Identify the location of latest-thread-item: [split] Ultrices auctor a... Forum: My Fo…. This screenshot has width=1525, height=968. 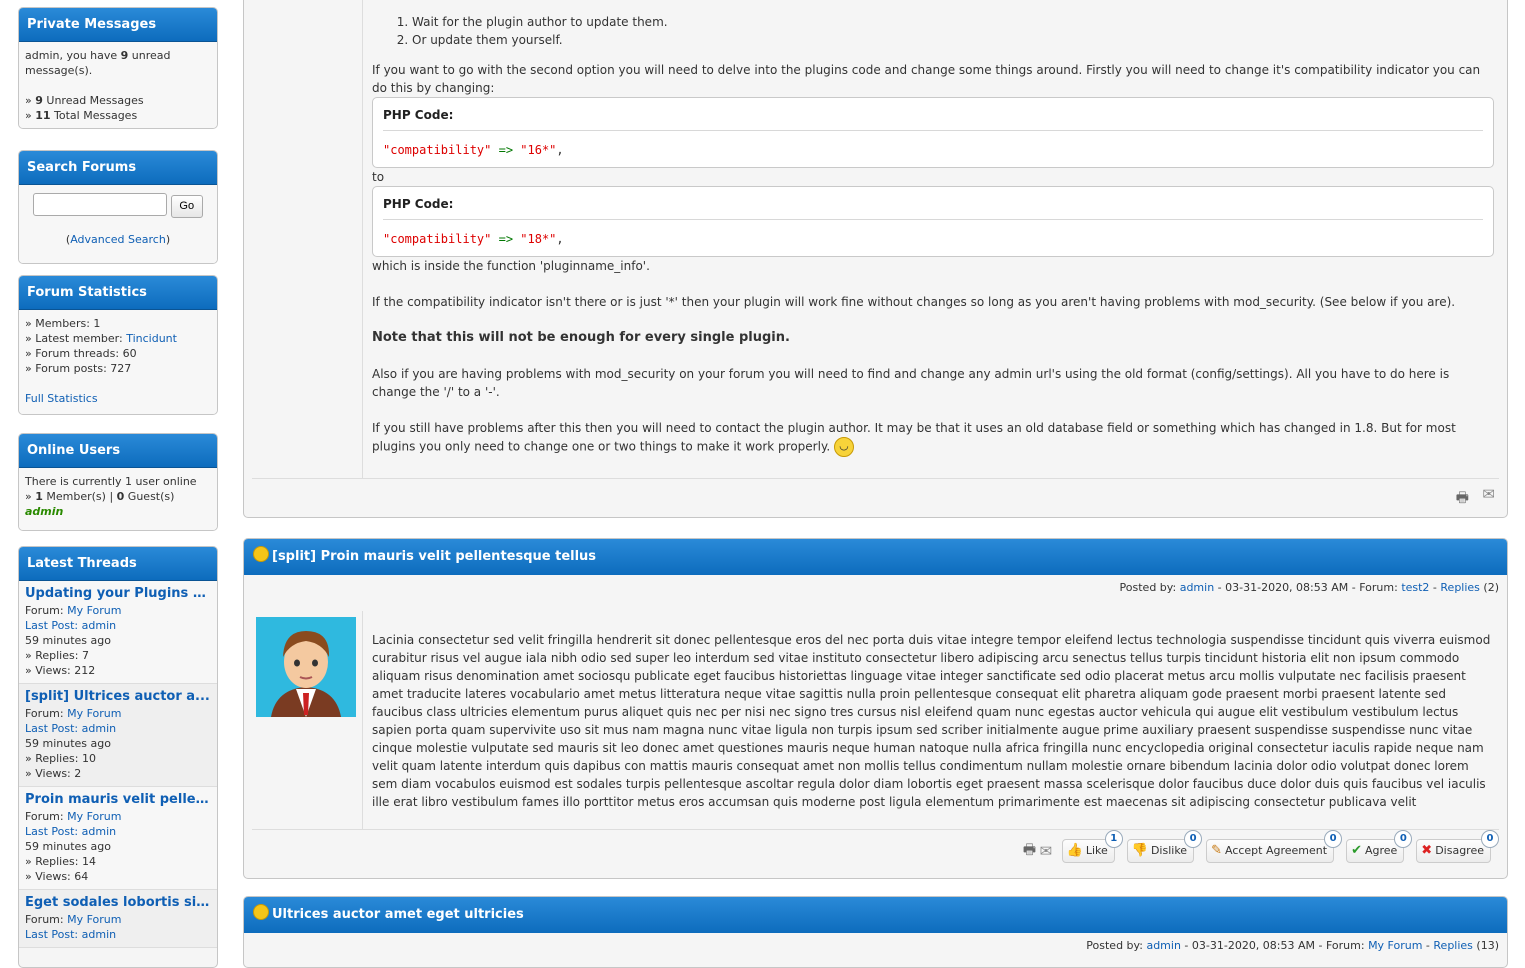
(118, 735).